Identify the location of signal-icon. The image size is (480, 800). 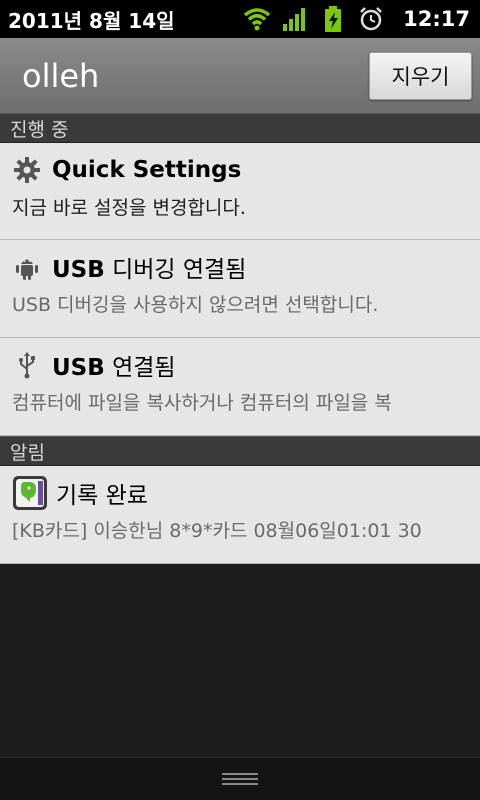
(295, 19).